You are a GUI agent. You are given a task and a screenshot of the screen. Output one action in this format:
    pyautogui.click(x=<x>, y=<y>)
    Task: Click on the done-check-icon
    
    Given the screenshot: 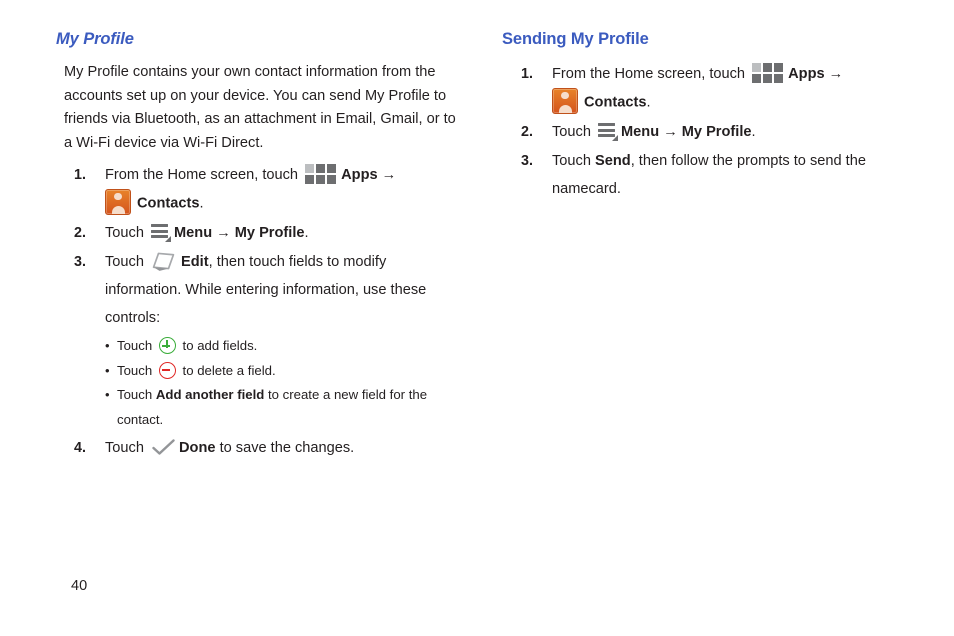 What is the action you would take?
    pyautogui.click(x=163, y=446)
    